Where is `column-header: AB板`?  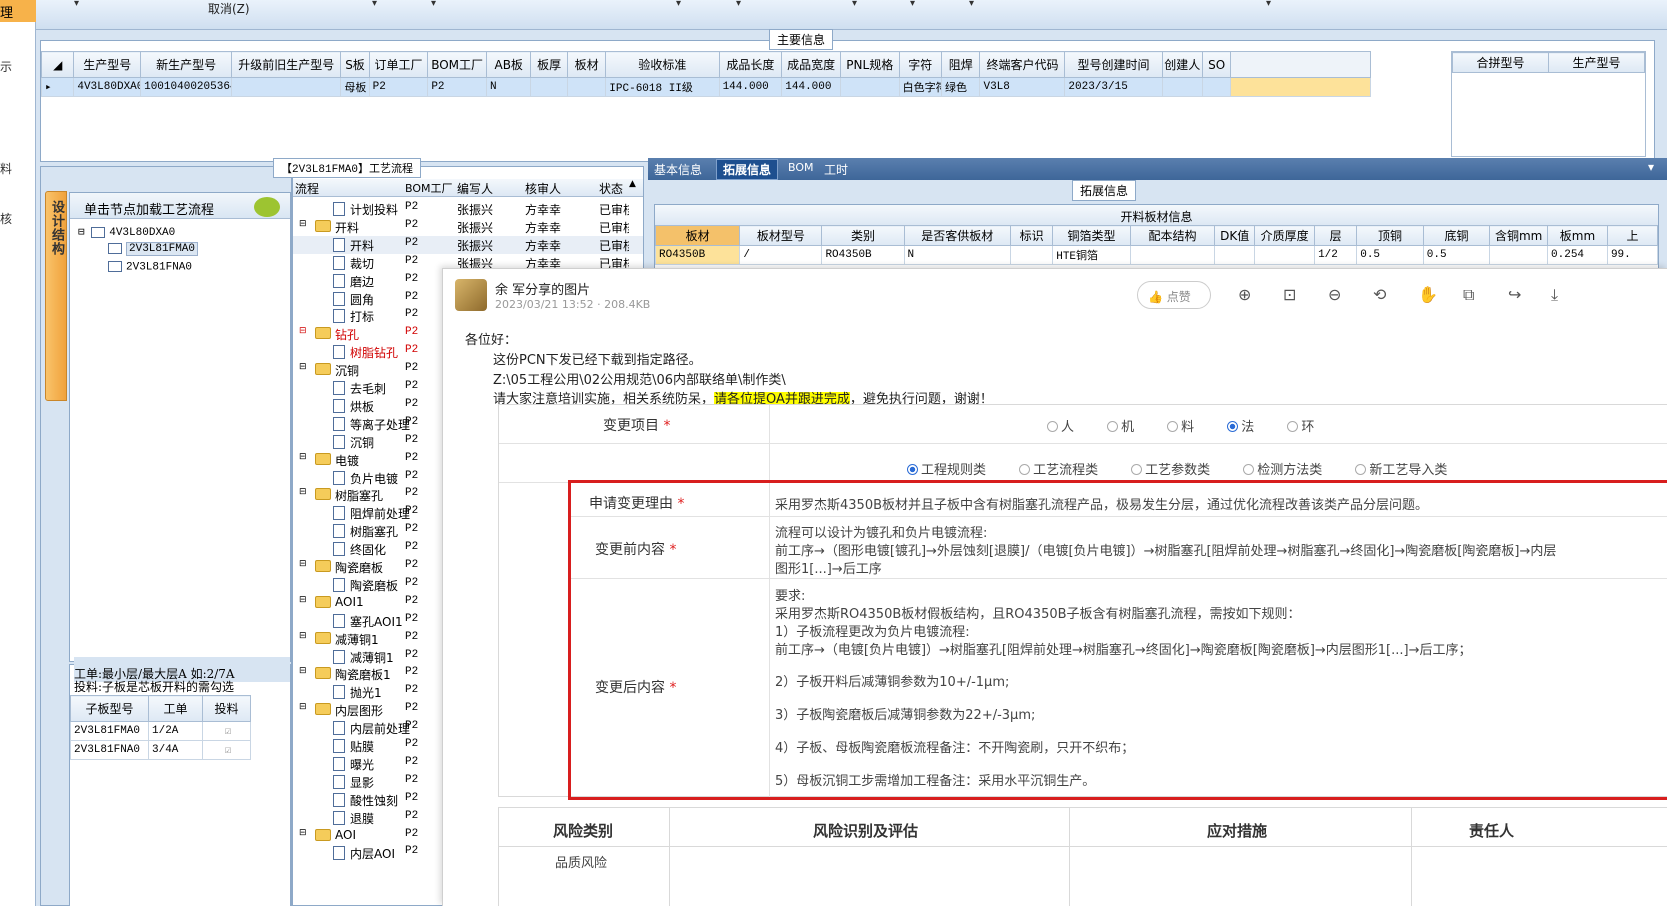
column-header: AB板 is located at coordinates (508, 64).